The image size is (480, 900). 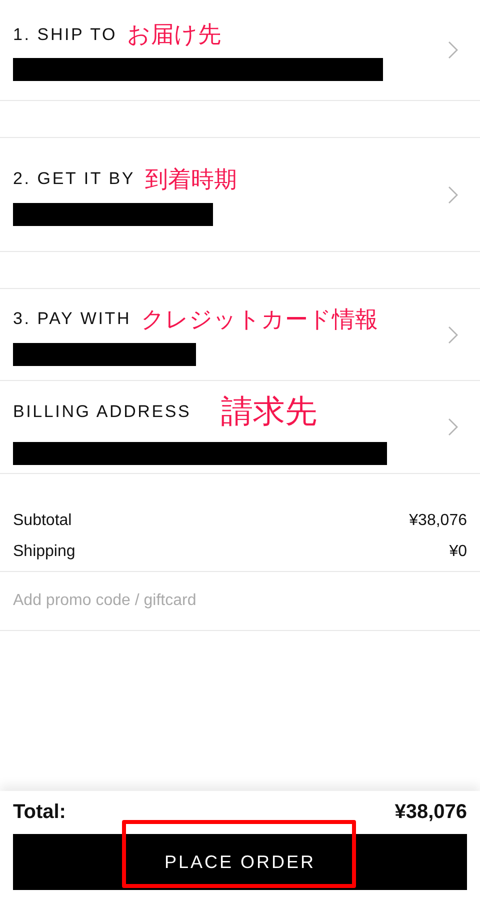 I want to click on checkout-step: BILLING ADDRESS 請求先, so click(x=240, y=427).